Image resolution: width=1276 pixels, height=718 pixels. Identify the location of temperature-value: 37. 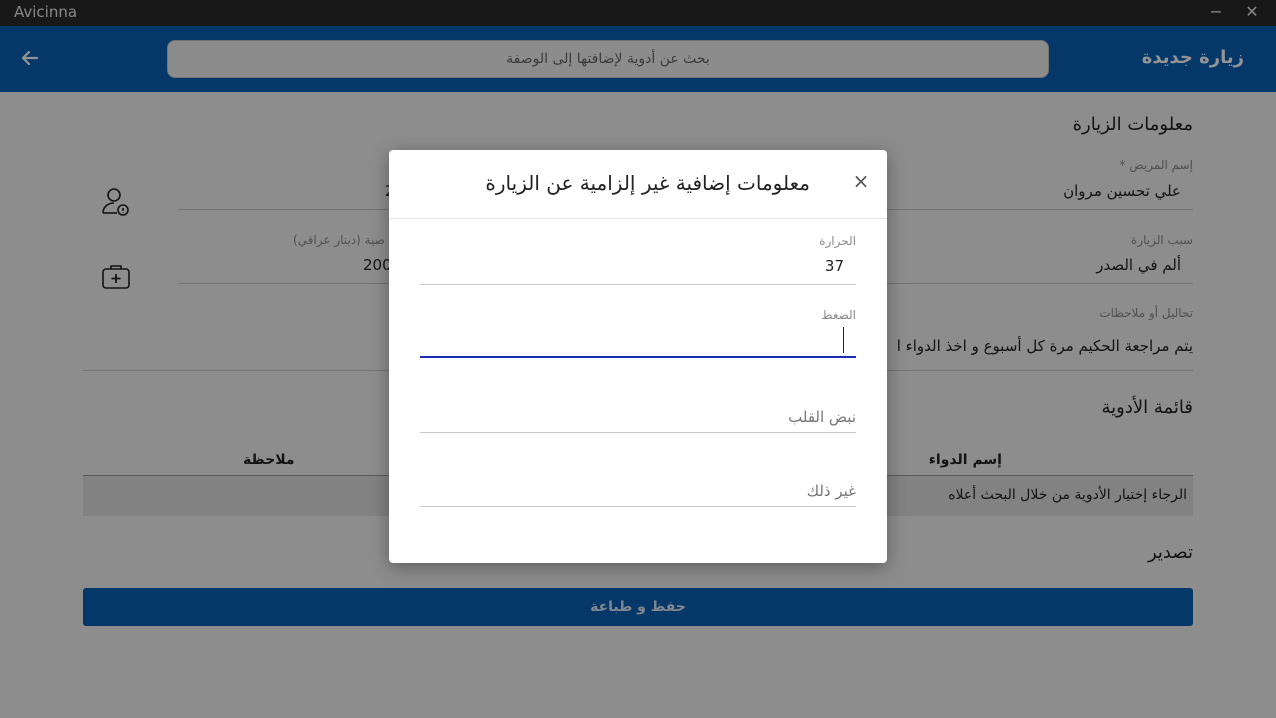
(834, 266).